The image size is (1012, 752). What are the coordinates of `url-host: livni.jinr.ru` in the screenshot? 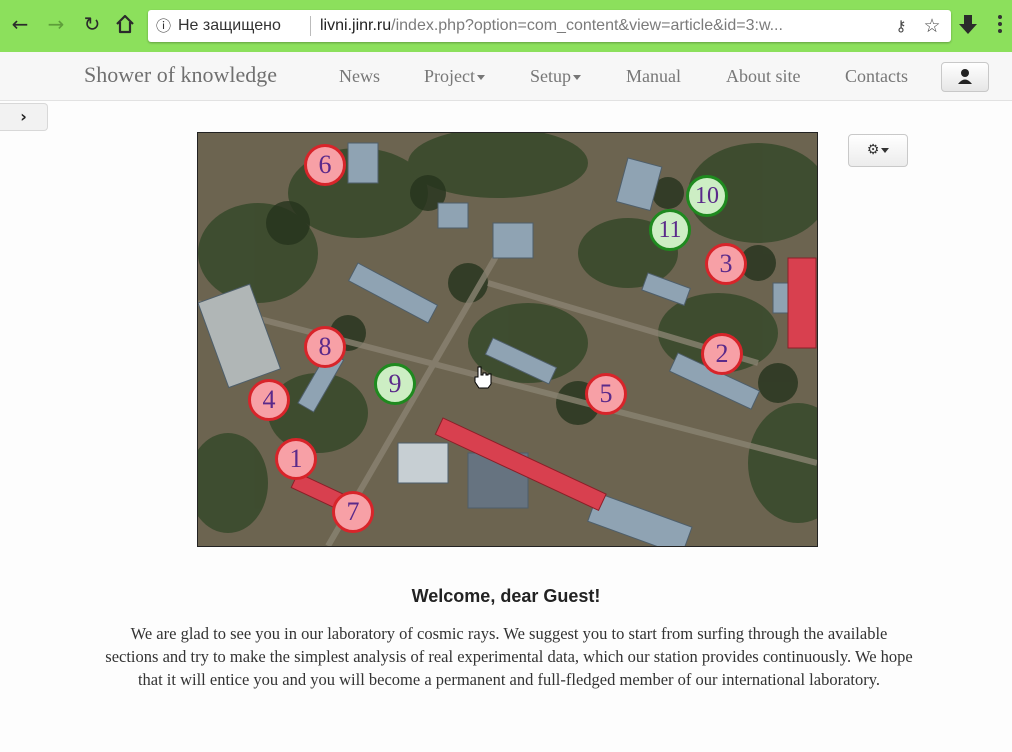 It's located at (356, 25).